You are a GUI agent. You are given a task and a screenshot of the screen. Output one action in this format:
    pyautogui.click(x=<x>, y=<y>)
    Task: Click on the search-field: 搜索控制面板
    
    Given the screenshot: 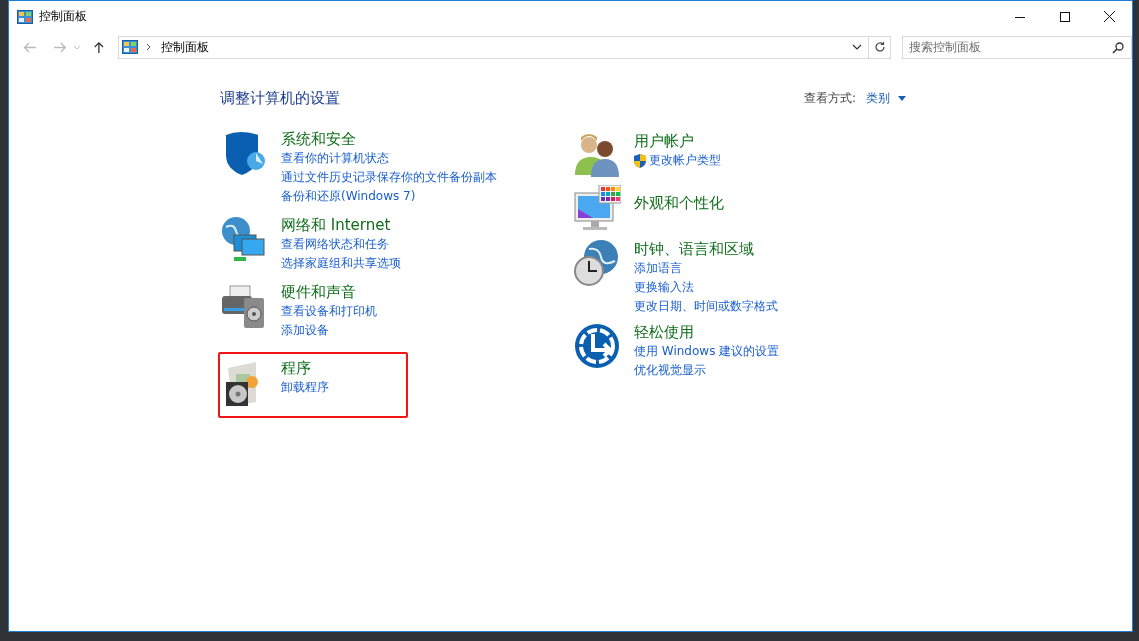 What is the action you would take?
    pyautogui.click(x=1017, y=47)
    